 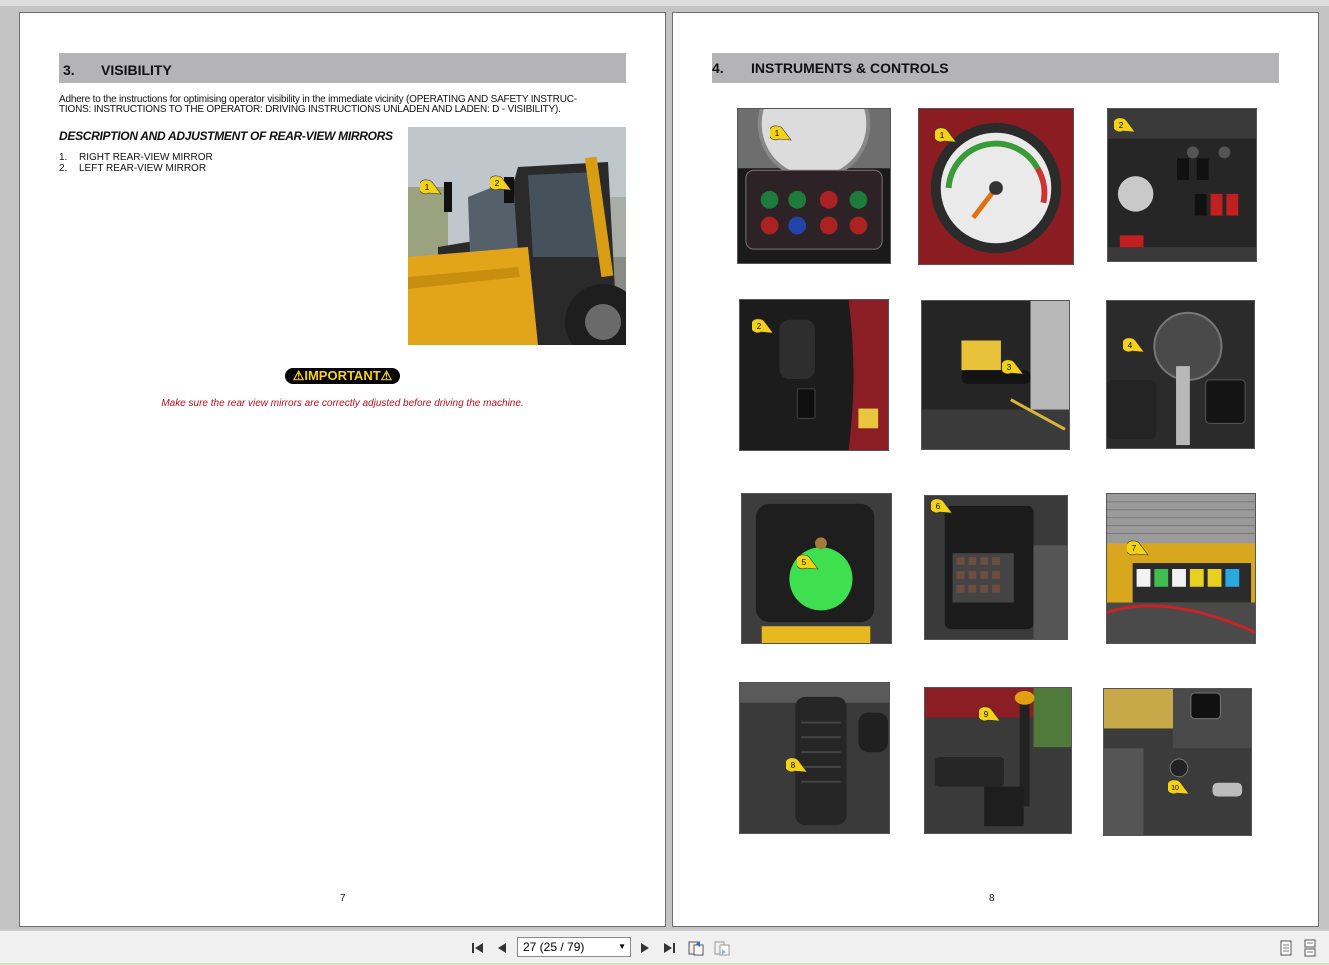 I want to click on single-page-view-button, so click(x=1286, y=948).